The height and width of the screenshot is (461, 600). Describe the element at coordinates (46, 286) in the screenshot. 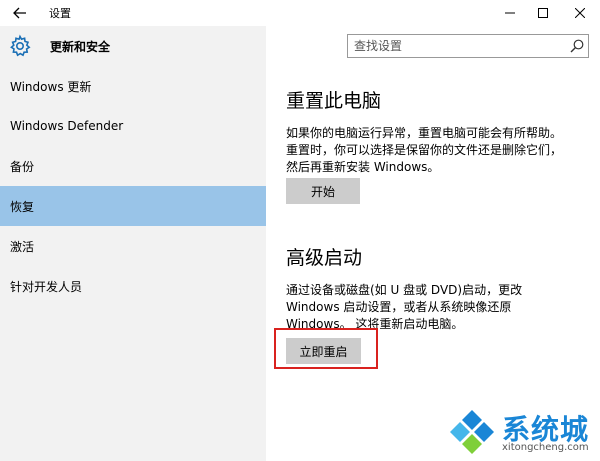

I see `sidebar-item-label: 针对开发人员` at that location.